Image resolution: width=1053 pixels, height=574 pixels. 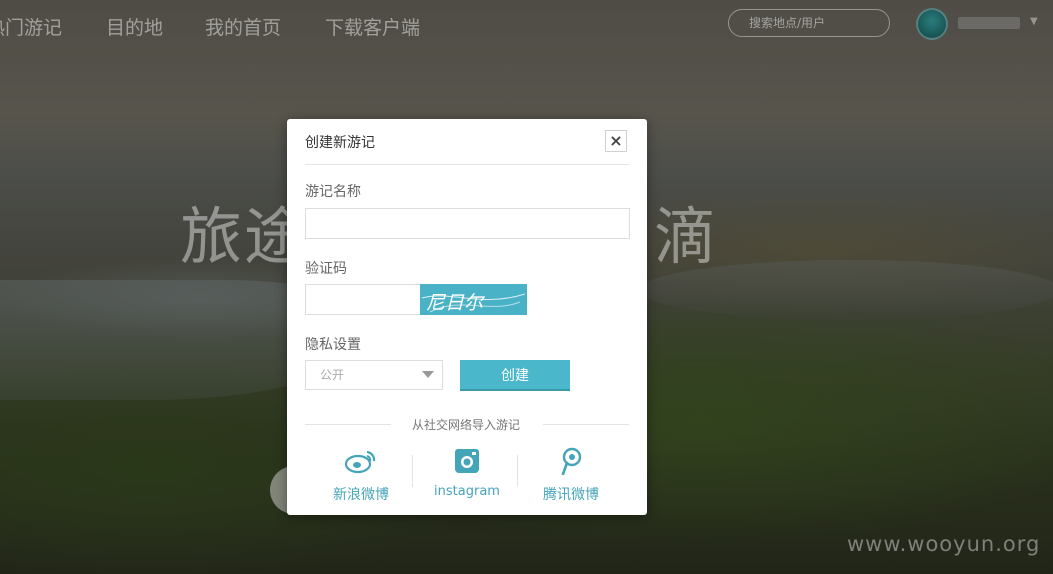 What do you see at coordinates (586, 424) in the screenshot?
I see `divider-right` at bounding box center [586, 424].